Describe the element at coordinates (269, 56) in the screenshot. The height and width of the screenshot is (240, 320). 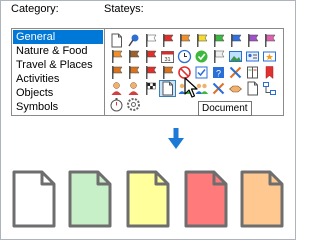
I see `star-card-icon` at that location.